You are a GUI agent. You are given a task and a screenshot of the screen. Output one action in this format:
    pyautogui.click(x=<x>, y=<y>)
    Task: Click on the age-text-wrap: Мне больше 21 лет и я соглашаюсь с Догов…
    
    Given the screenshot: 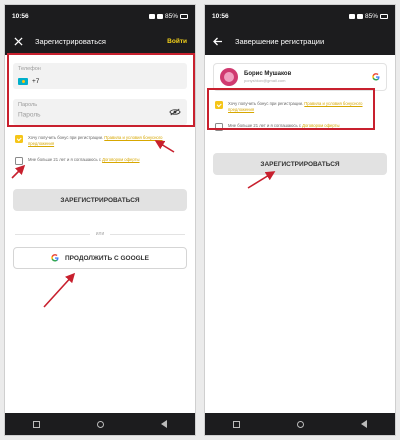 What is the action you would take?
    pyautogui.click(x=84, y=160)
    